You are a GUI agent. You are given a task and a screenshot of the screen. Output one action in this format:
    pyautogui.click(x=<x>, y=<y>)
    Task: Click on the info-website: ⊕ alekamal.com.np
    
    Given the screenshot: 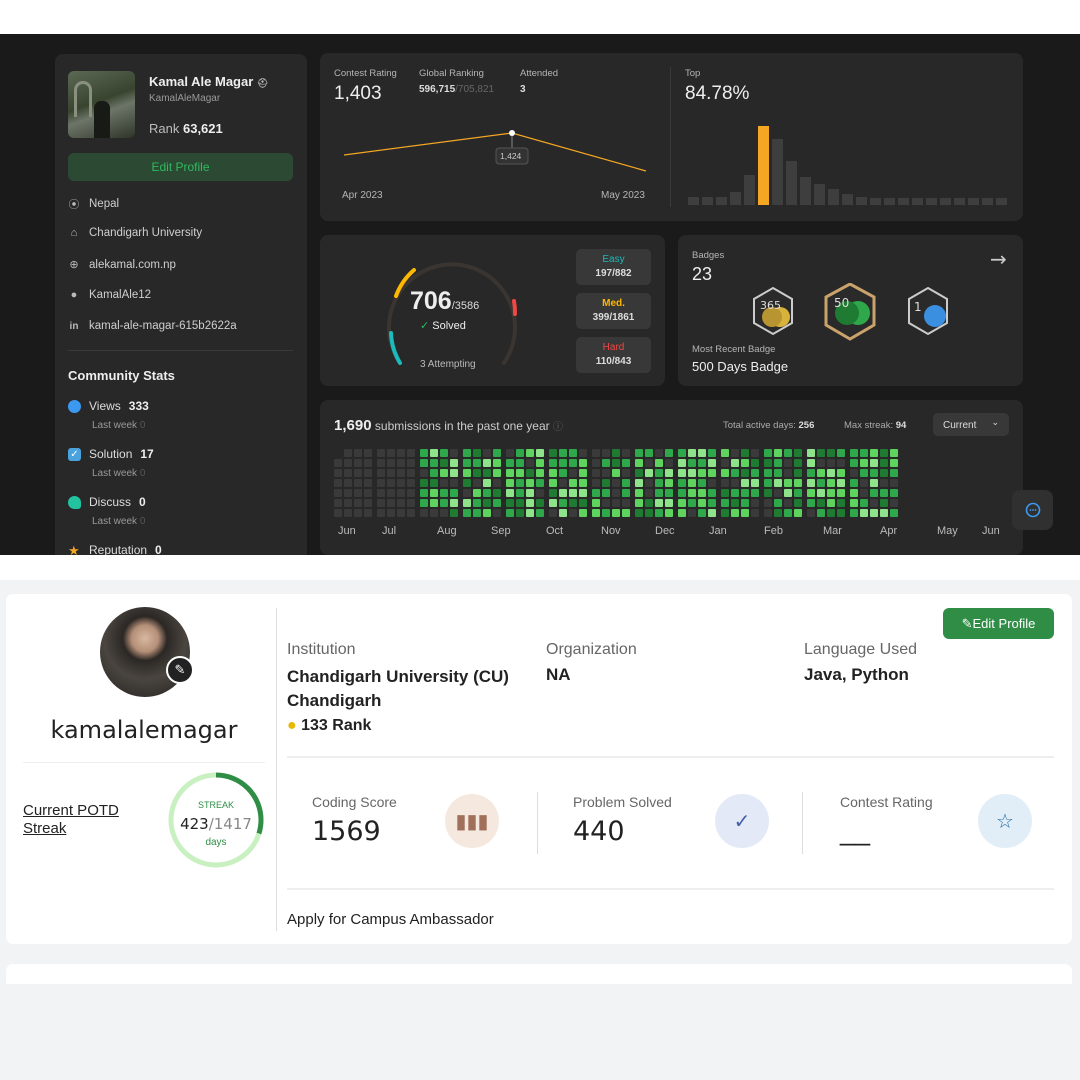 What is the action you would take?
    pyautogui.click(x=122, y=265)
    